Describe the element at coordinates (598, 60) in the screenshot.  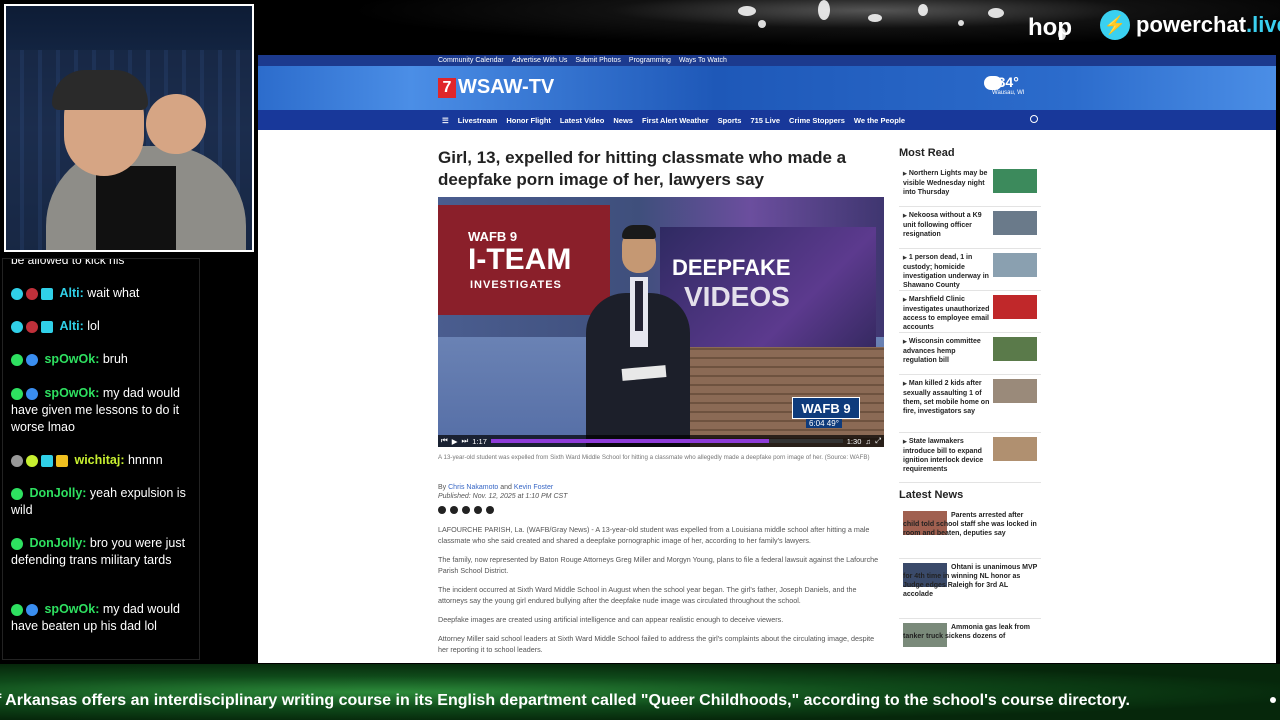
I see `util-link: Submit Photos` at that location.